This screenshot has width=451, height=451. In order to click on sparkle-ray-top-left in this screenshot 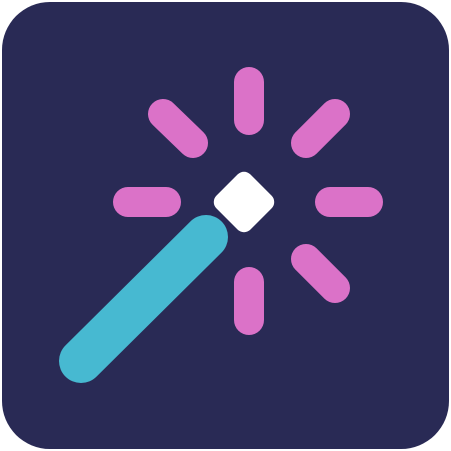, I will do `click(178, 128)`.